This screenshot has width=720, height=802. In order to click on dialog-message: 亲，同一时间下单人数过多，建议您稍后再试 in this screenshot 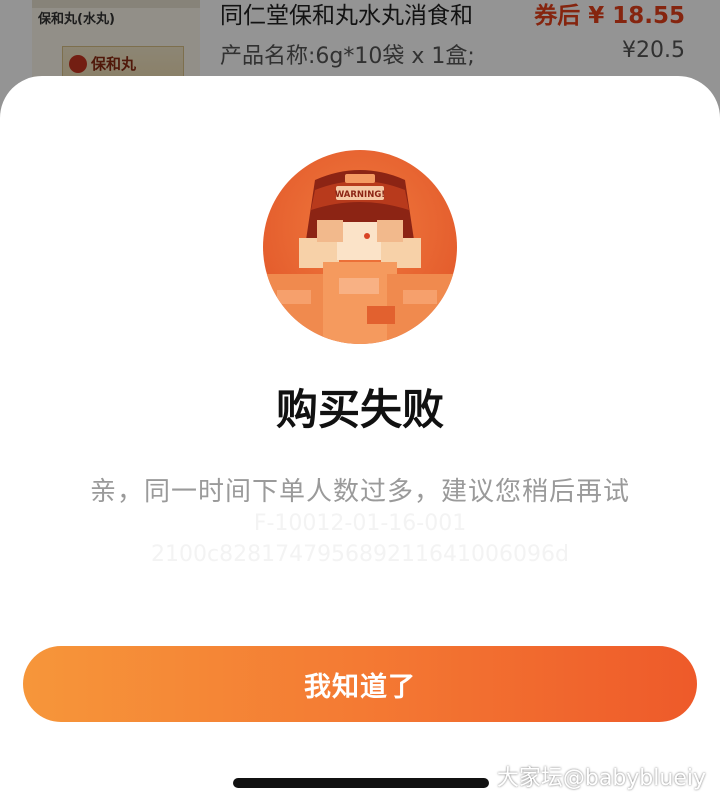, I will do `click(359, 492)`.